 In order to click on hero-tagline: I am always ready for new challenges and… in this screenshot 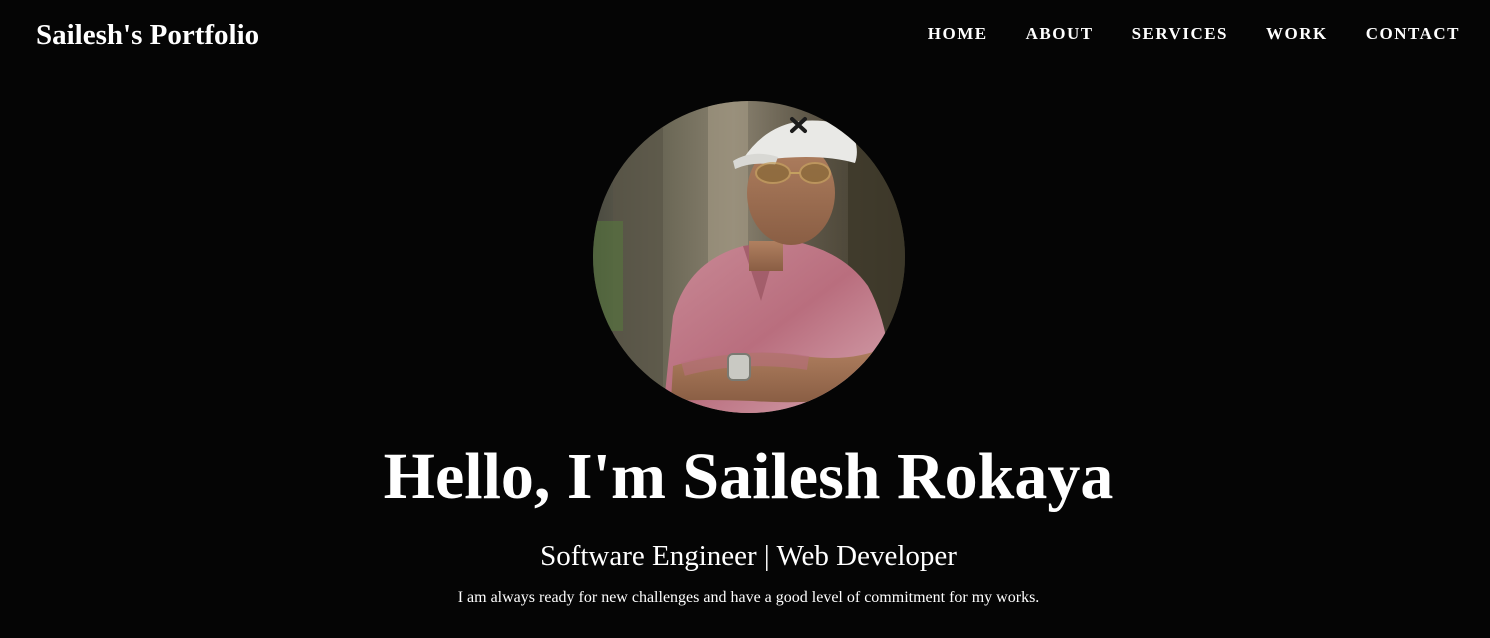, I will do `click(748, 597)`.